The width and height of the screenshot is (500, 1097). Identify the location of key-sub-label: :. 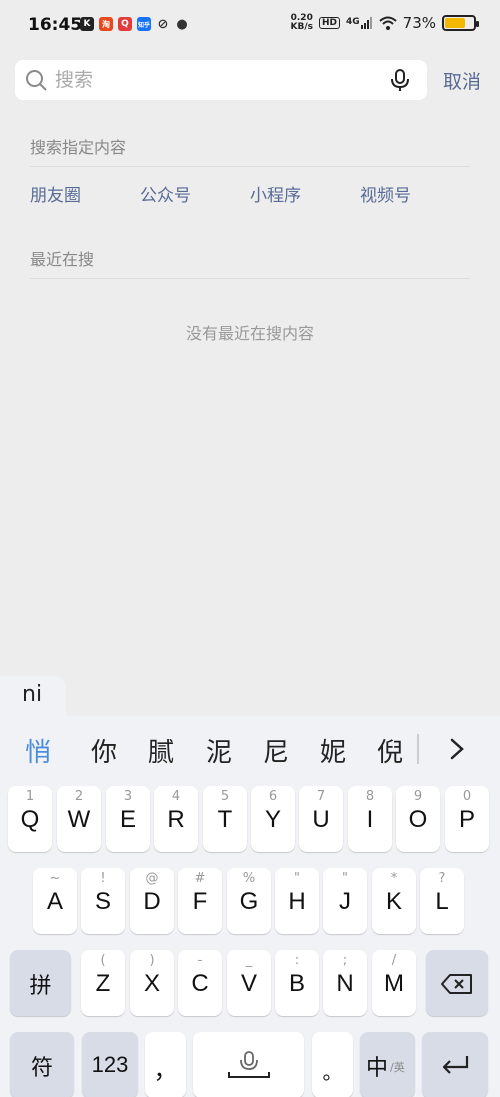
(297, 960).